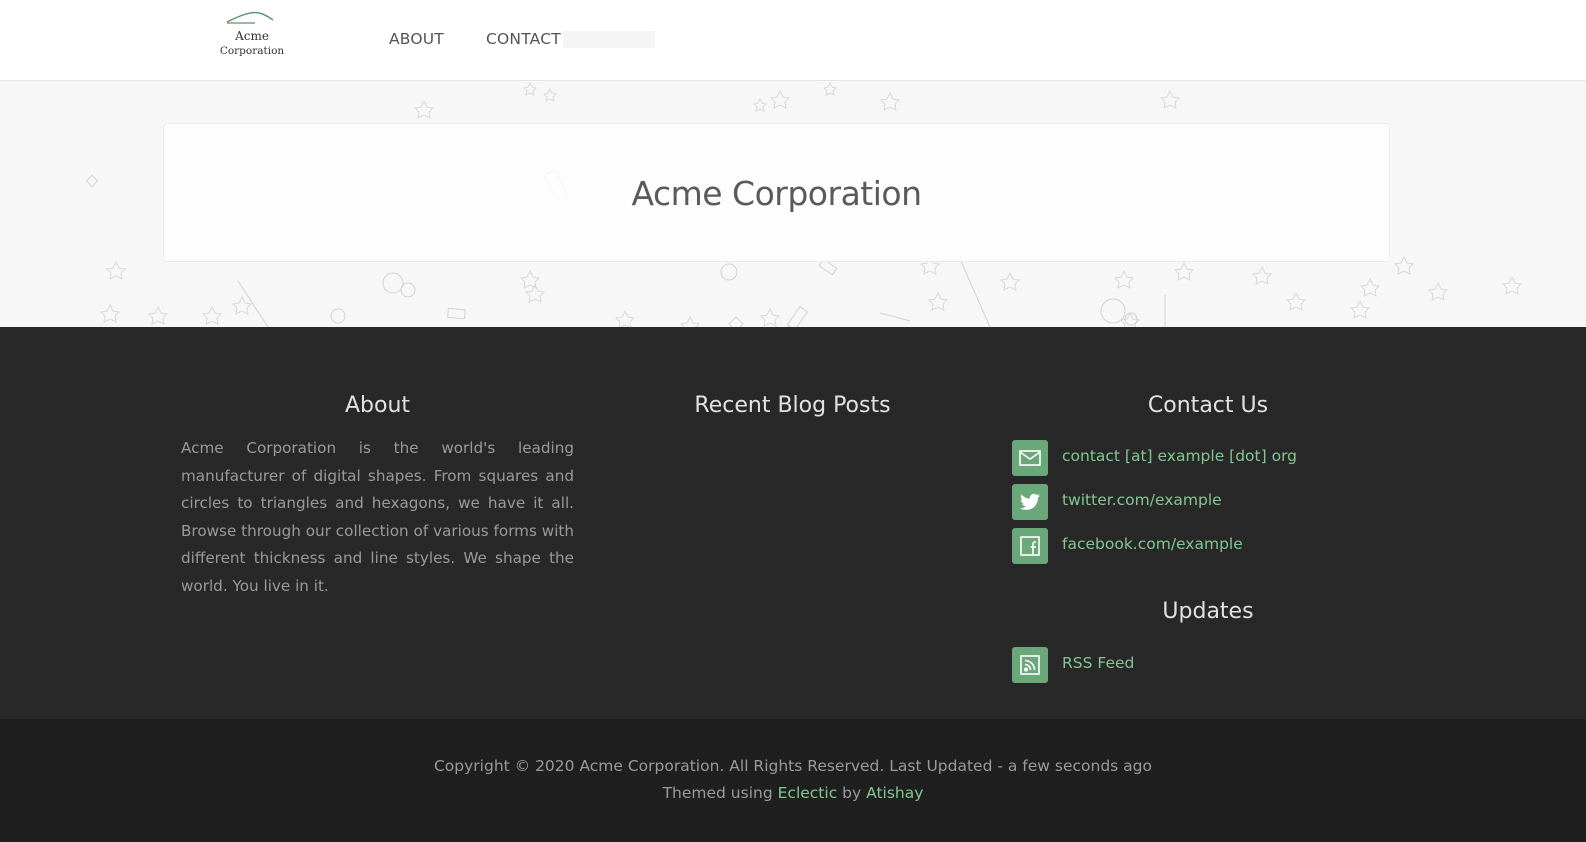 This screenshot has height=842, width=1586. What do you see at coordinates (609, 39) in the screenshot?
I see `search-input` at bounding box center [609, 39].